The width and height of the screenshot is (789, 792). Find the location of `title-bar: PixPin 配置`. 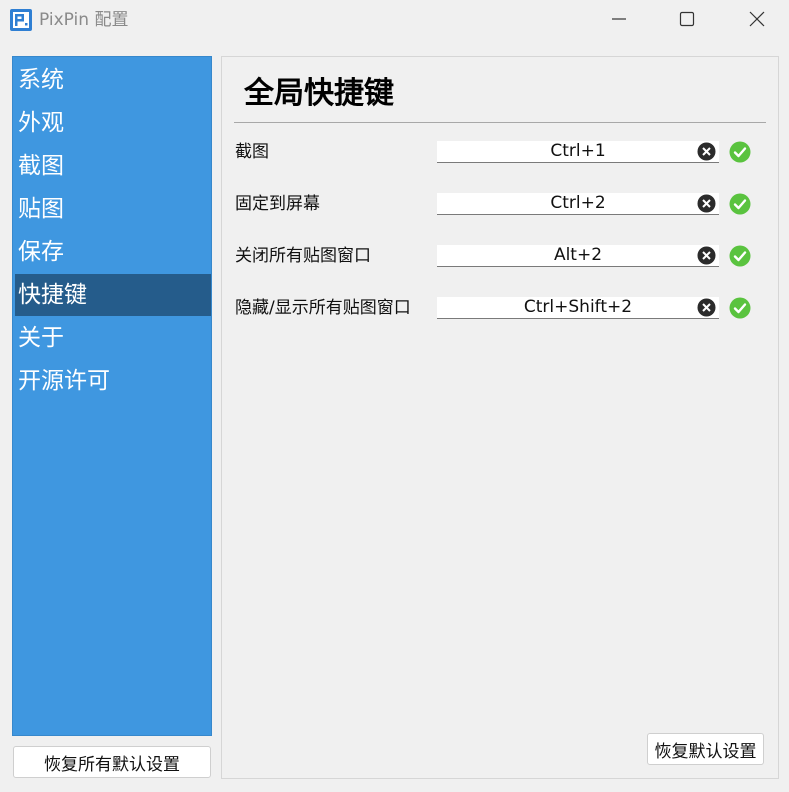

title-bar: PixPin 配置 is located at coordinates (394, 21).